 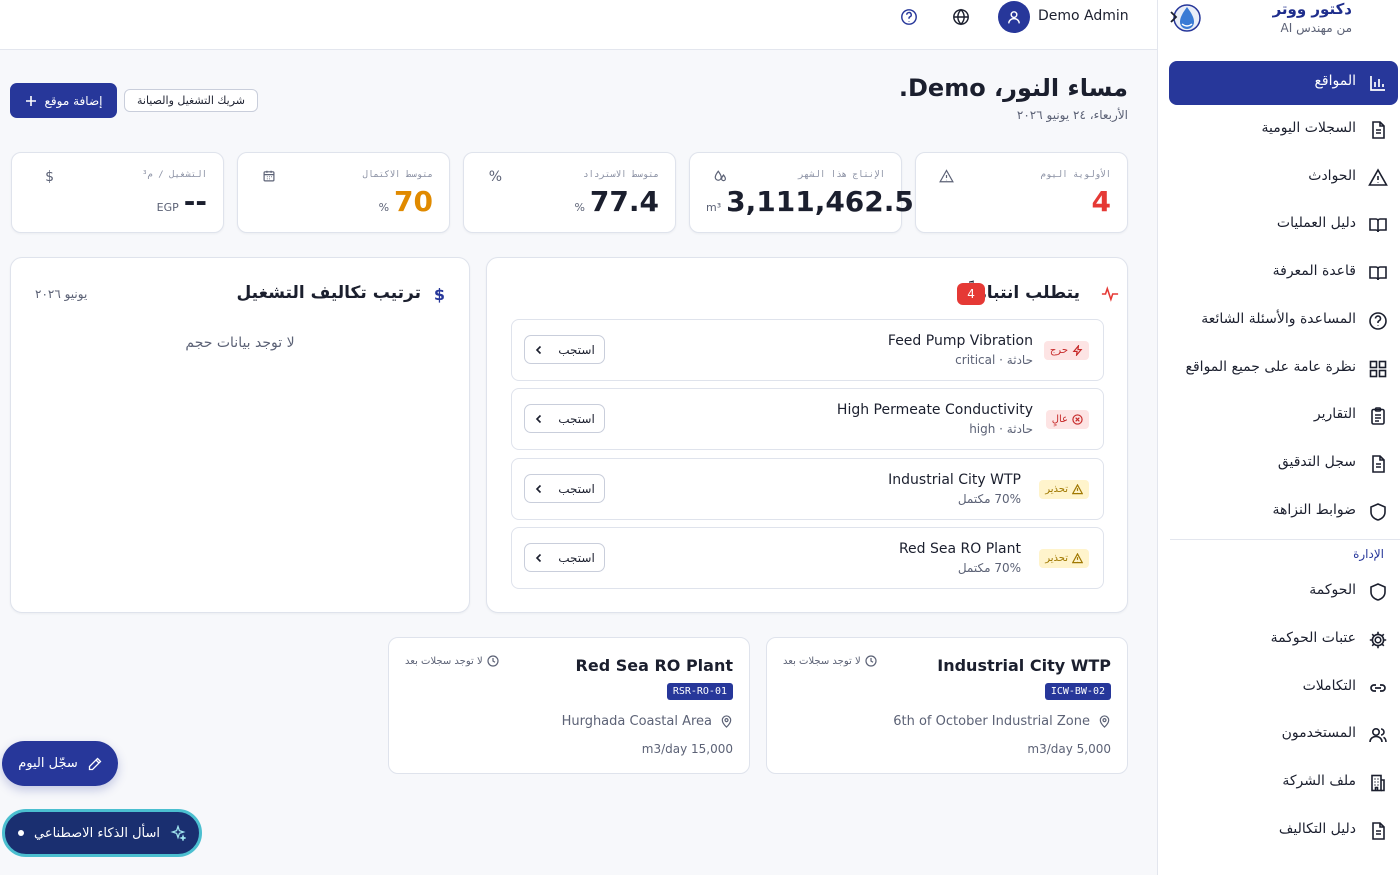 I want to click on sidebar-item-integrity-controls: ضوابط النزاهة, so click(x=1283, y=512).